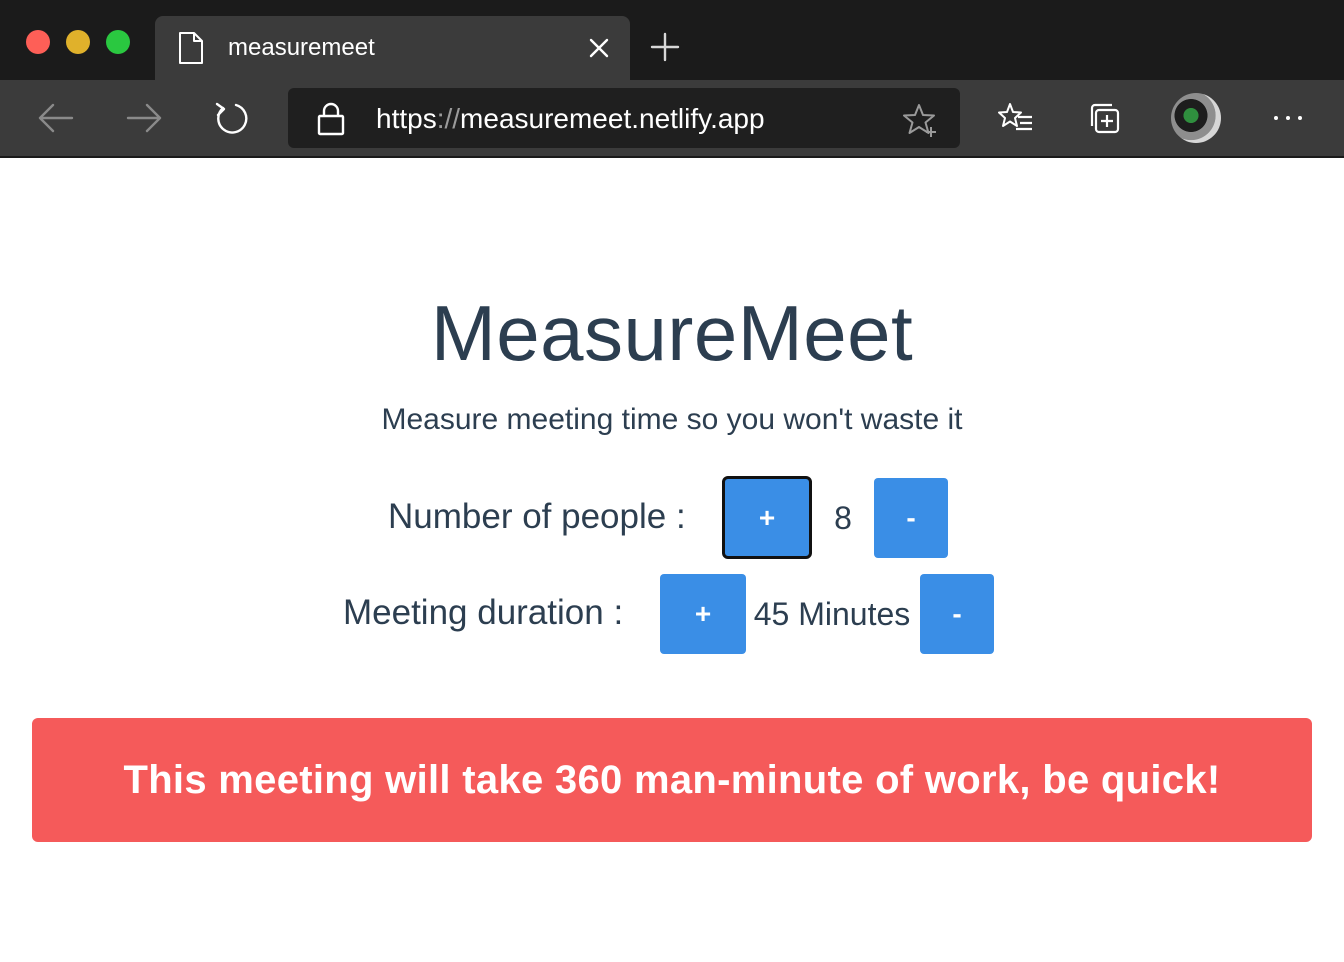 This screenshot has height=962, width=1344. I want to click on tab-strip: measuremeet, so click(672, 40).